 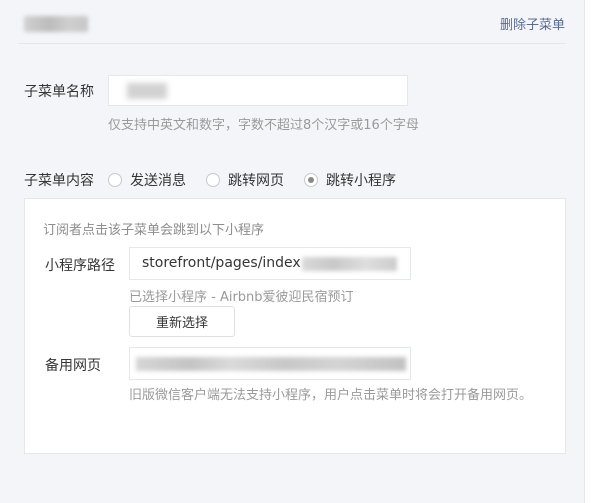 What do you see at coordinates (56, 24) in the screenshot?
I see `submenu-title-blurred` at bounding box center [56, 24].